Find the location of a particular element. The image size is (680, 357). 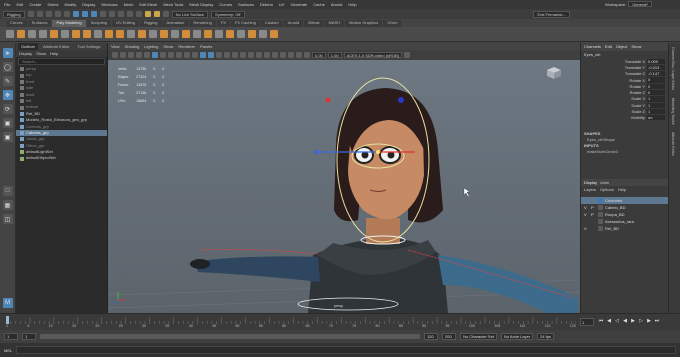

snap-curve-icon is located at coordinates (111, 14).